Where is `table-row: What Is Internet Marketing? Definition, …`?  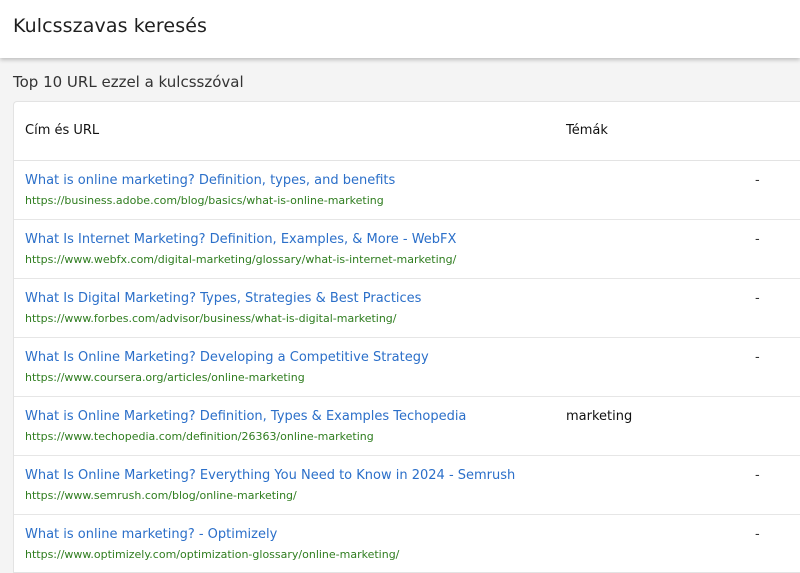
table-row: What Is Internet Marketing? Definition, … is located at coordinates (407, 249).